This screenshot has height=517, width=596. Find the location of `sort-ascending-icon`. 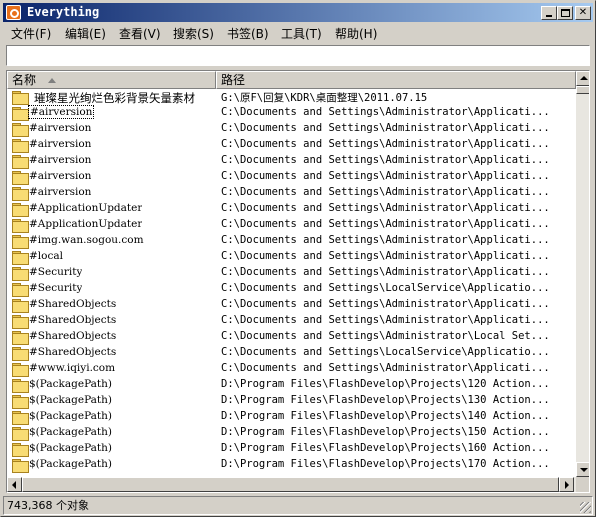

sort-ascending-icon is located at coordinates (52, 80).